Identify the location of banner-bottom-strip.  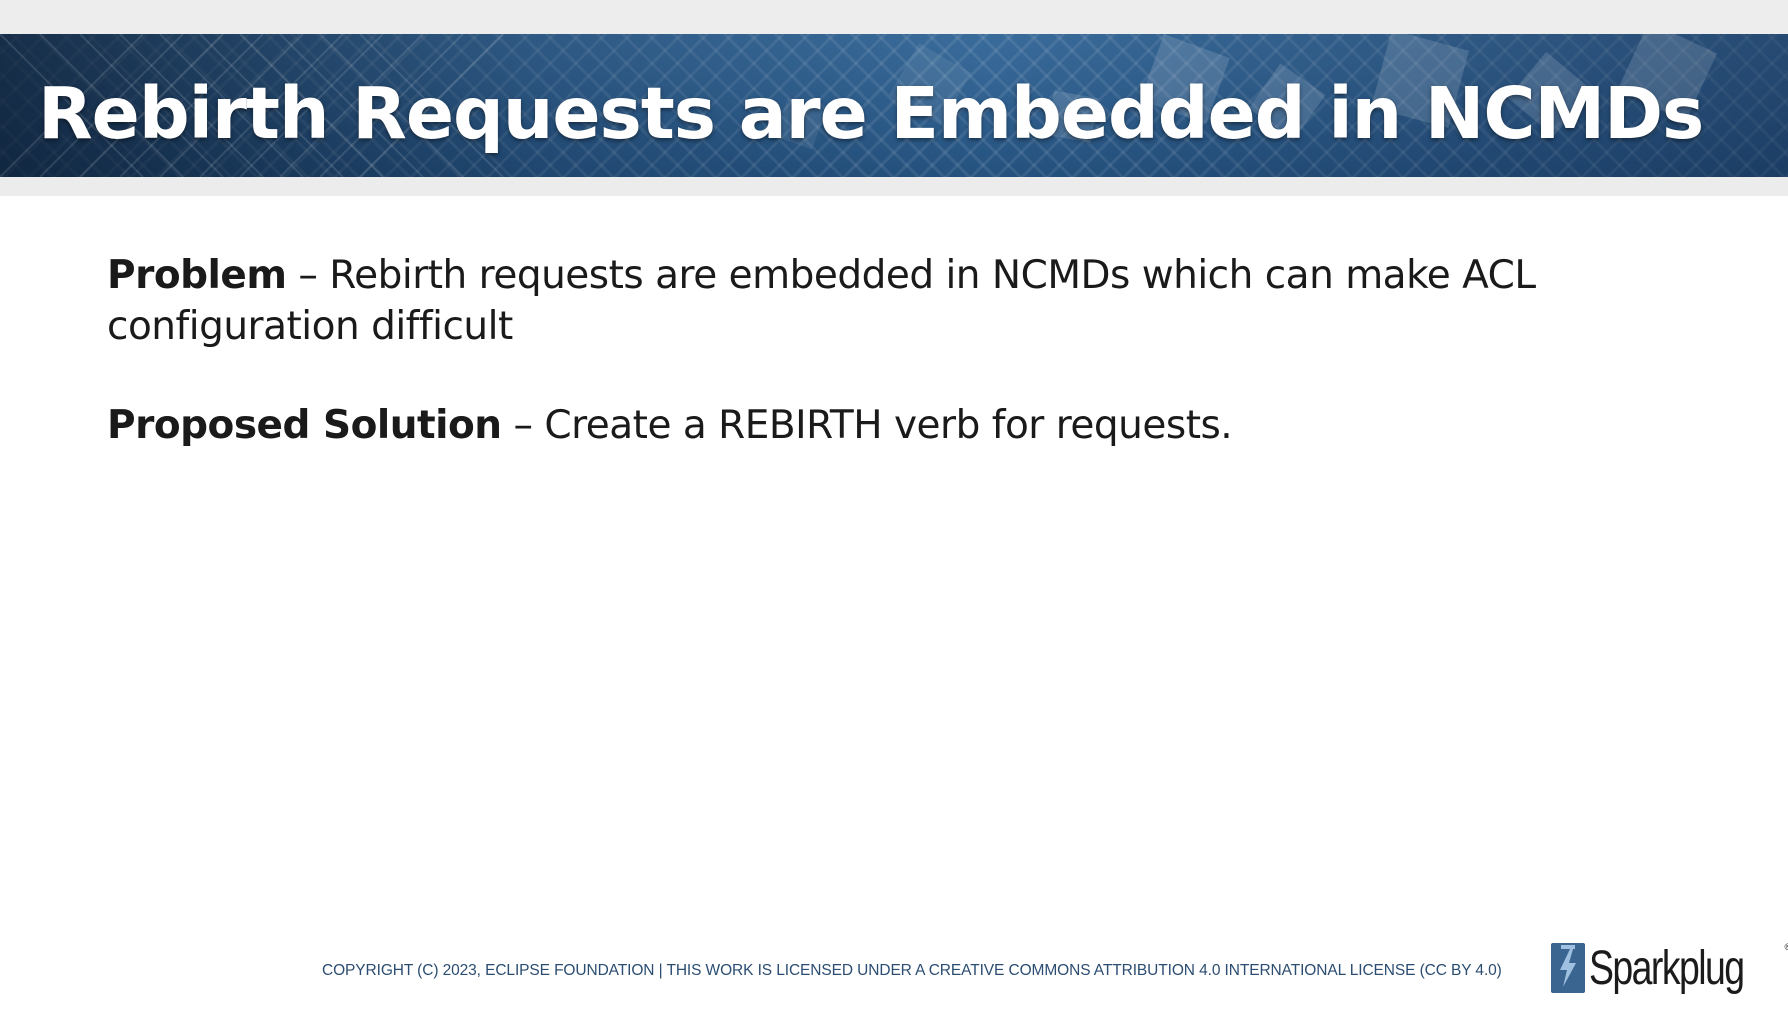
(894, 186).